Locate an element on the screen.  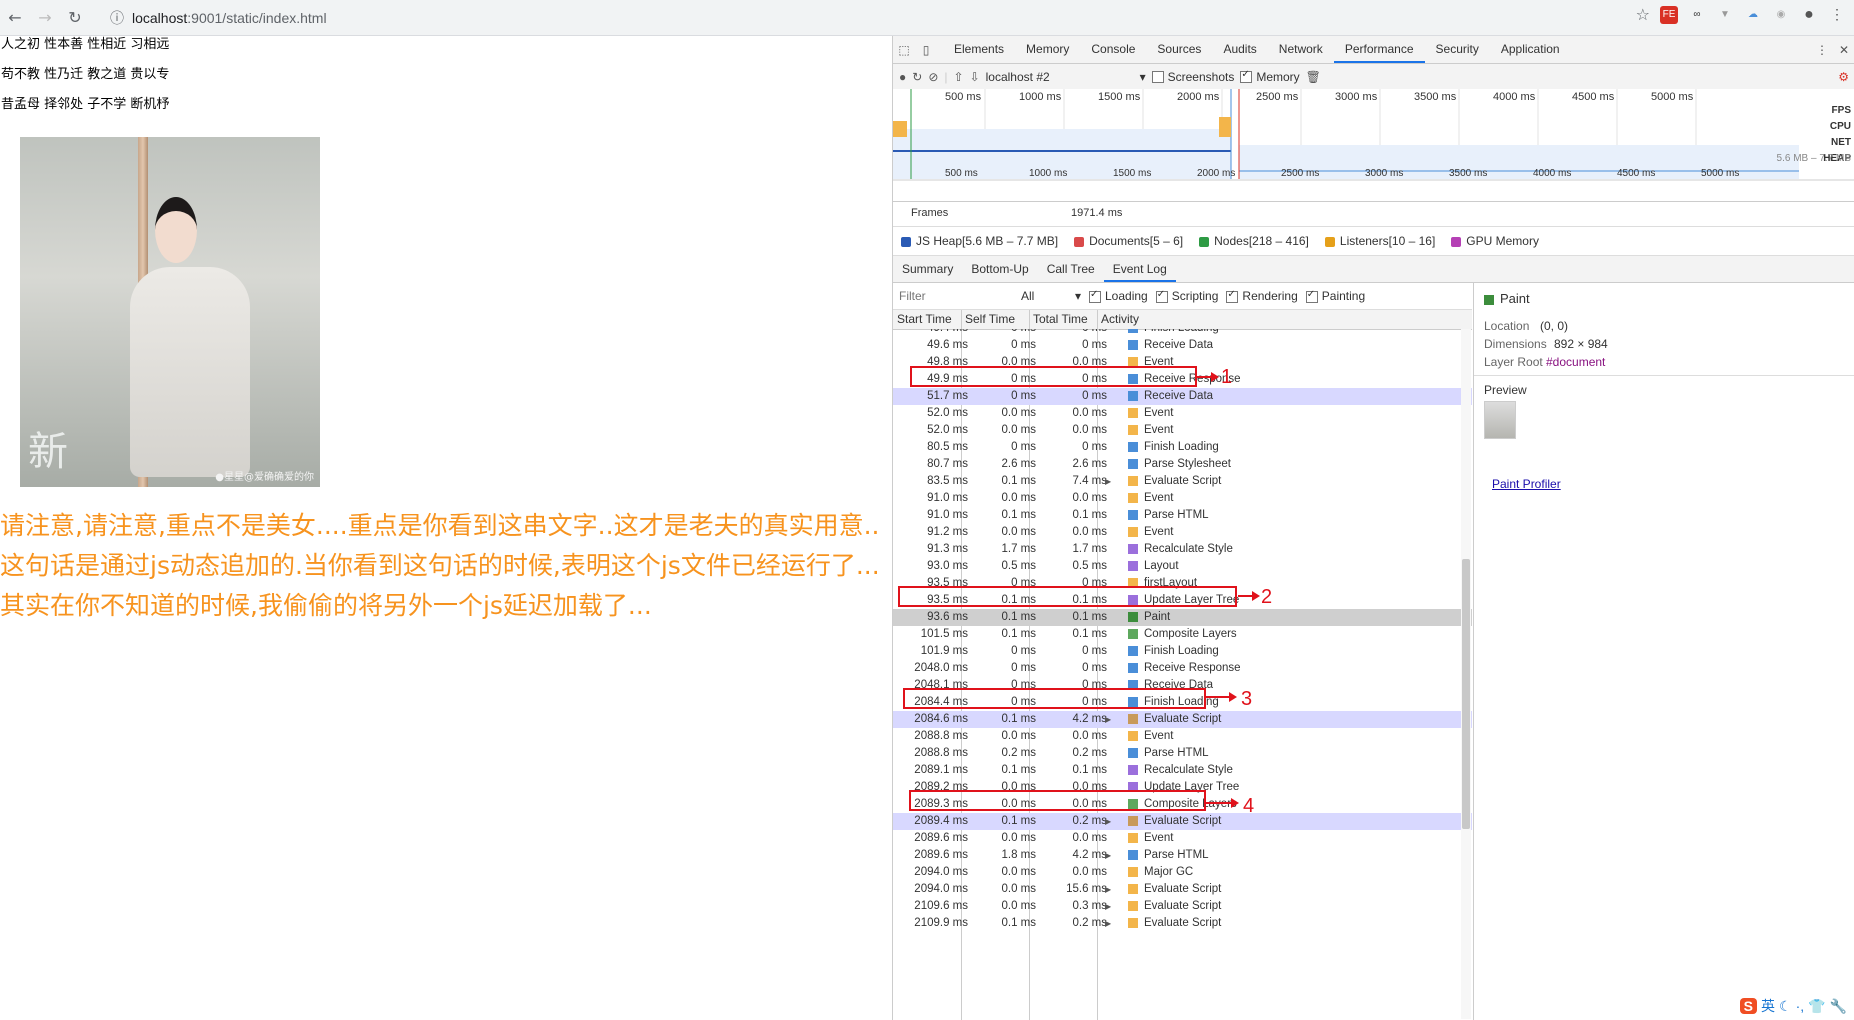
table-row: 2089.1 ms 0.1 ms 0.1 ms Recalculate Style is located at coordinates (1182, 770).